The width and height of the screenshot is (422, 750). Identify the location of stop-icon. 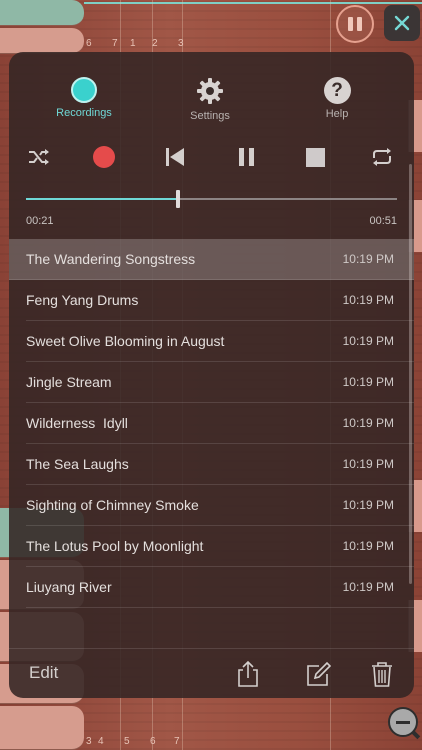
(315, 157).